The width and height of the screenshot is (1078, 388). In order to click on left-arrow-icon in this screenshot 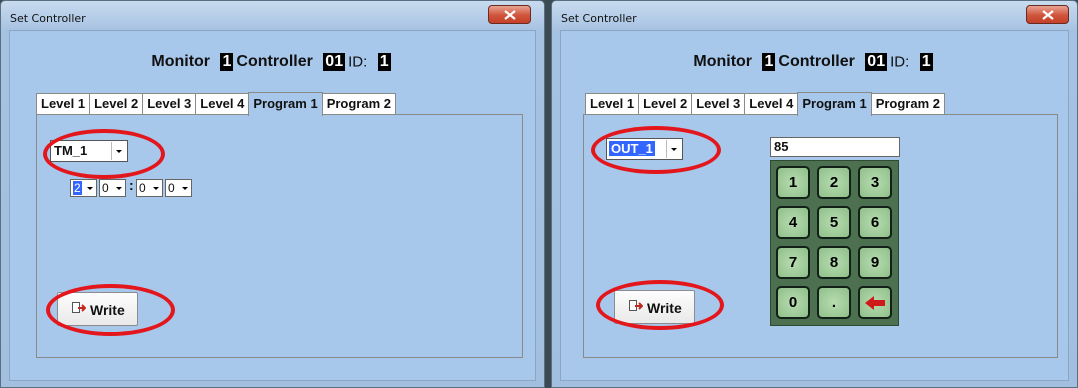, I will do `click(875, 303)`.